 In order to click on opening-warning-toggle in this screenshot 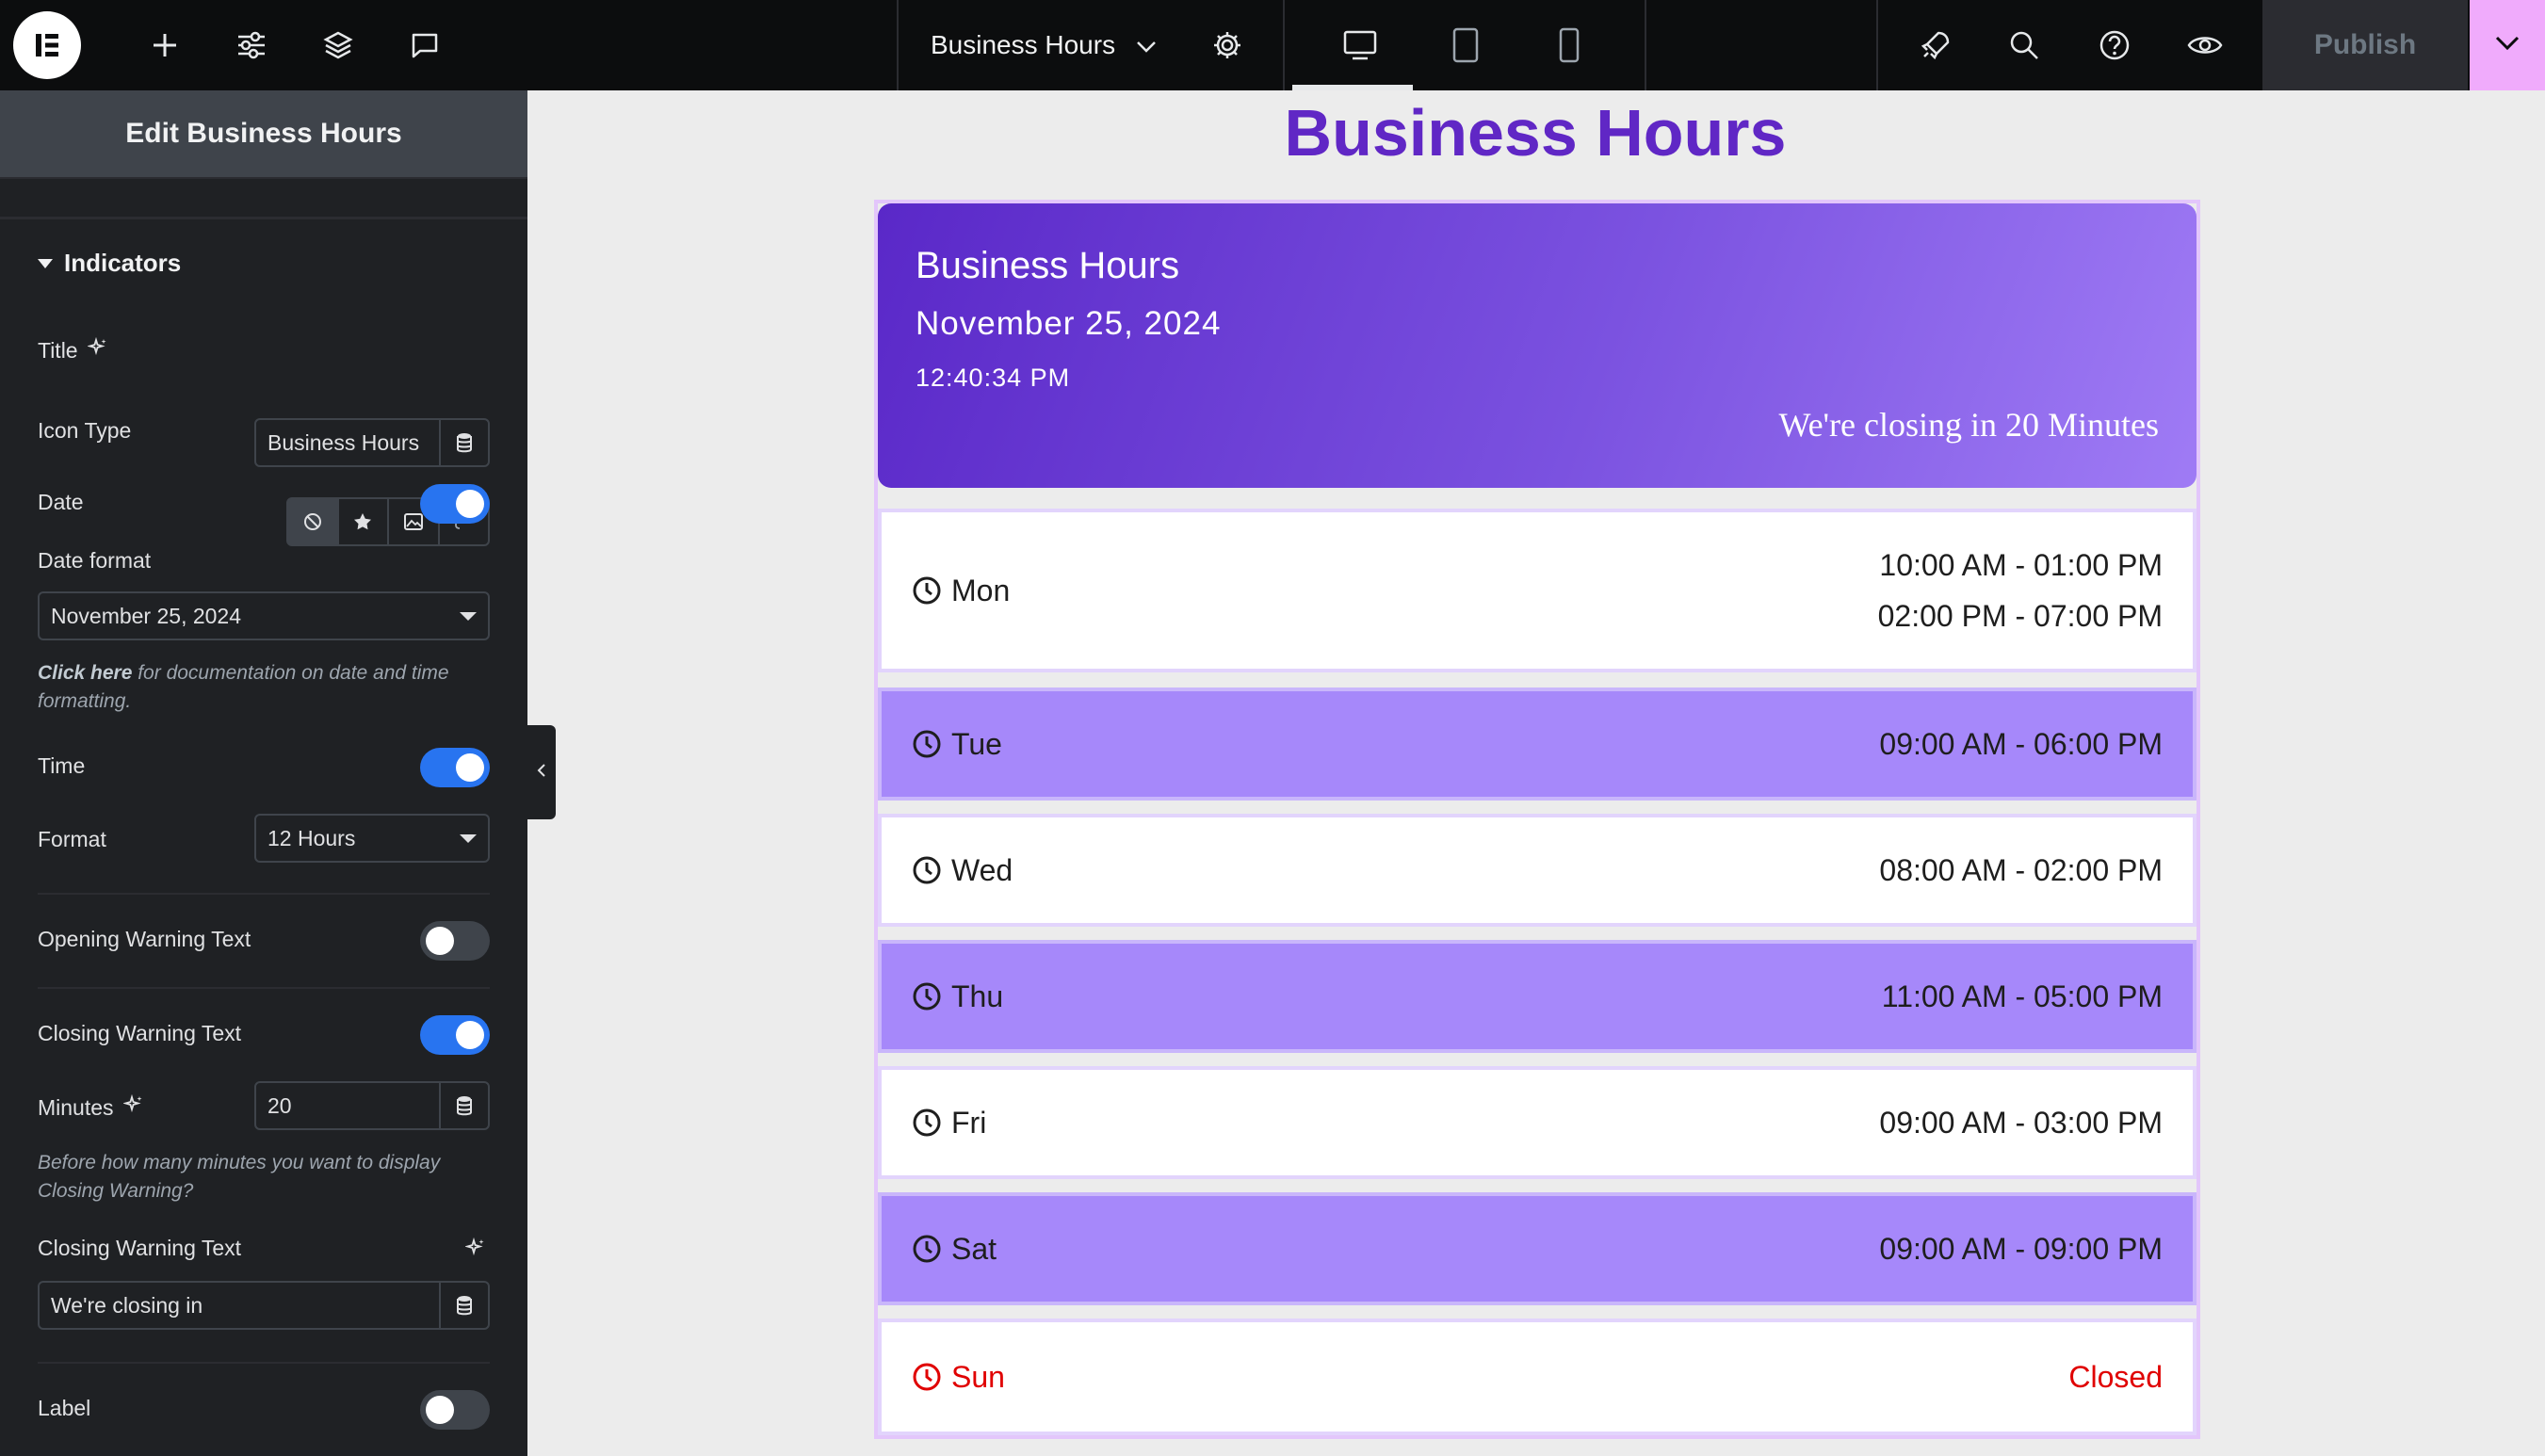, I will do `click(455, 941)`.